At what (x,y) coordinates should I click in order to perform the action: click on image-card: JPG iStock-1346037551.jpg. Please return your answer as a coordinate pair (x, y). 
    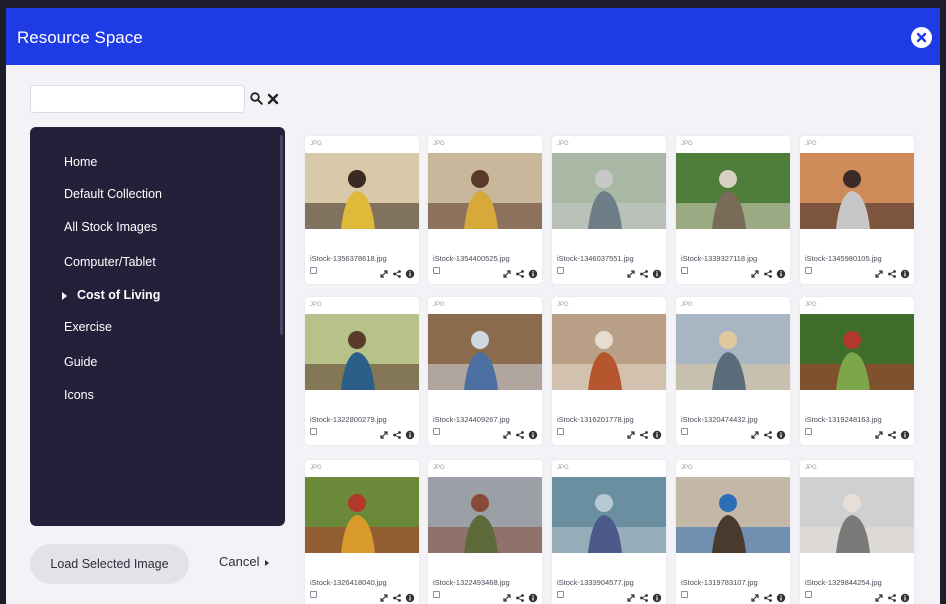
    Looking at the image, I should click on (609, 210).